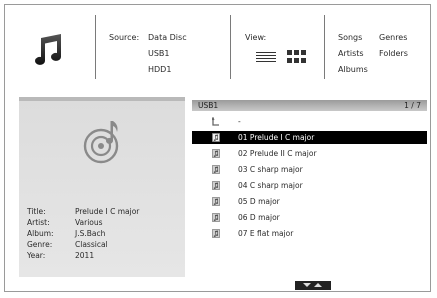 This screenshot has height=298, width=437. I want to click on current-source: USB1, so click(208, 105).